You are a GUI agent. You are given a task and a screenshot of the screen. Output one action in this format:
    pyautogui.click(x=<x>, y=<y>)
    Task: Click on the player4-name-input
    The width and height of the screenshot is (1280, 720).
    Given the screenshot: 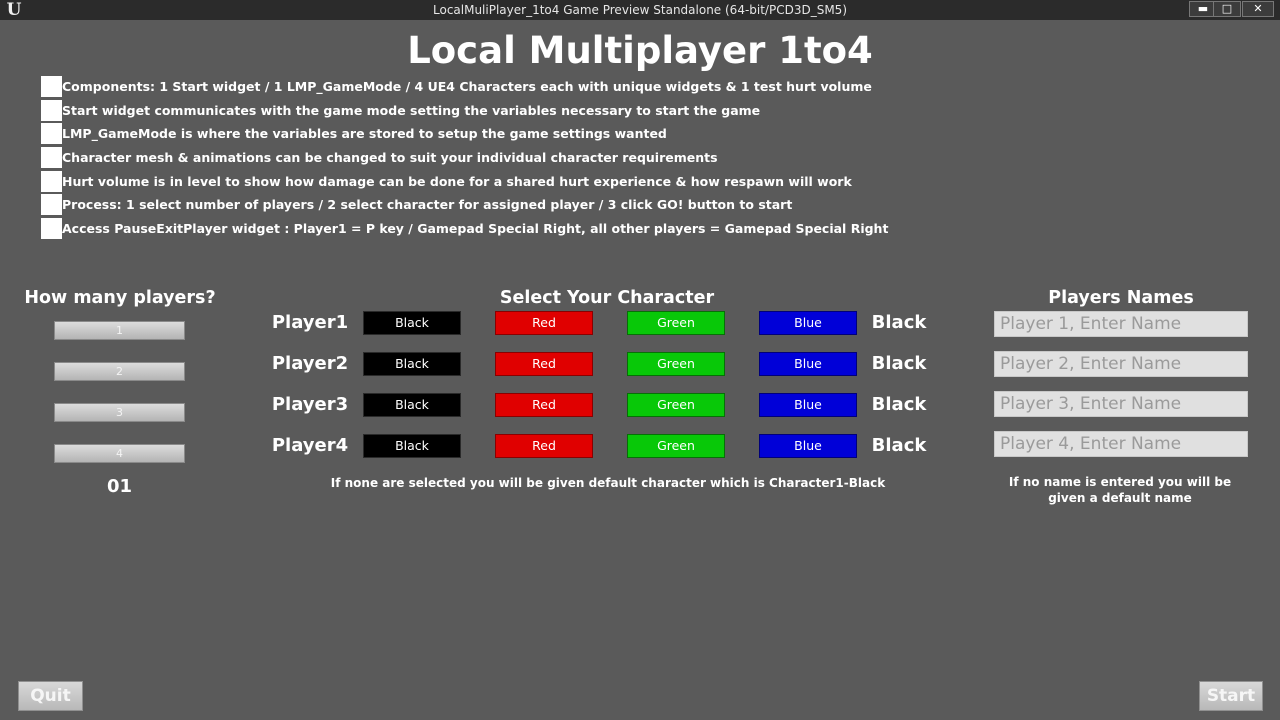 What is the action you would take?
    pyautogui.click(x=1121, y=444)
    